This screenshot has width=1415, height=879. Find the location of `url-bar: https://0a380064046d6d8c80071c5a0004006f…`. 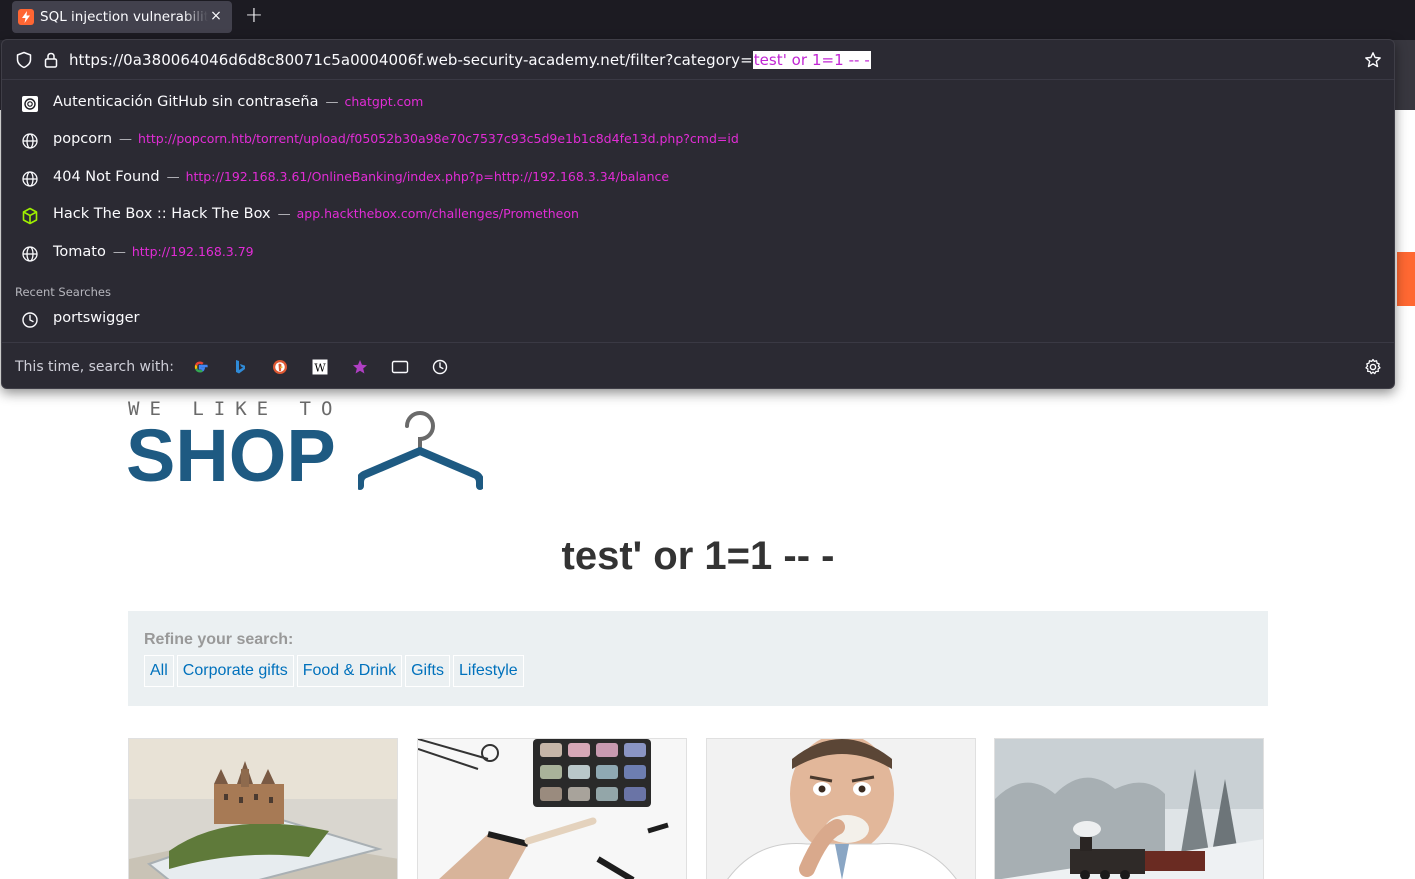

url-bar: https://0a380064046d6d8c80071c5a0004006f… is located at coordinates (698, 60).